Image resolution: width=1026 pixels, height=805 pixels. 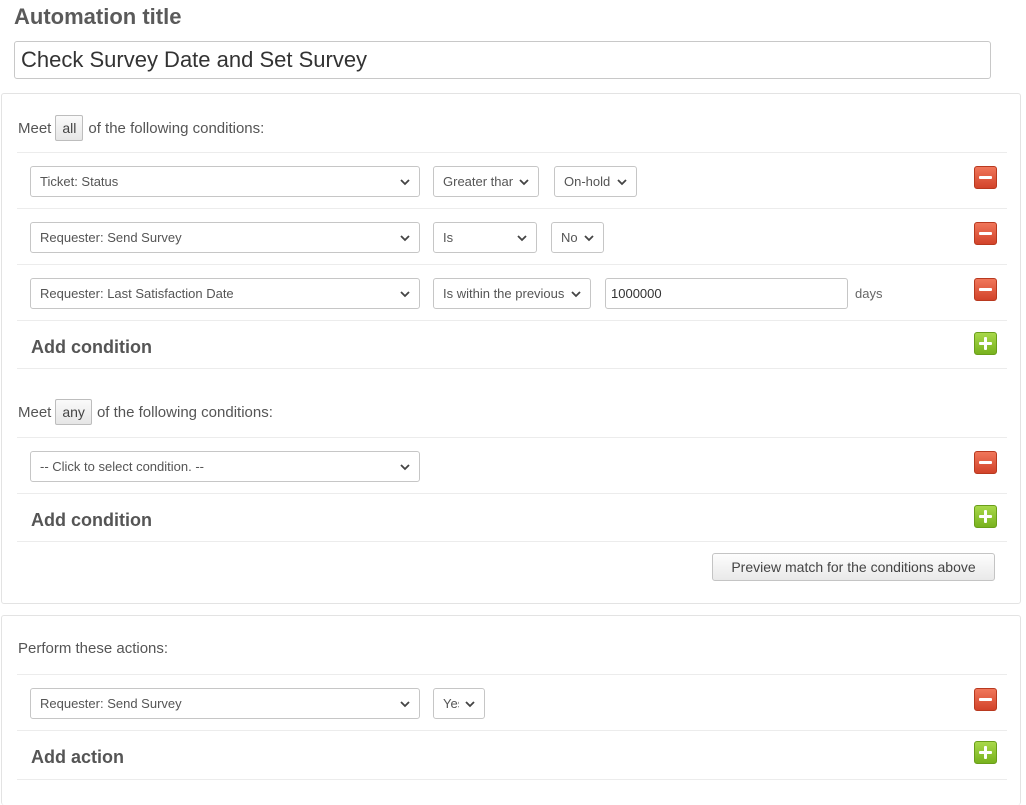 I want to click on condition-operator-value: Greater than, so click(x=478, y=181).